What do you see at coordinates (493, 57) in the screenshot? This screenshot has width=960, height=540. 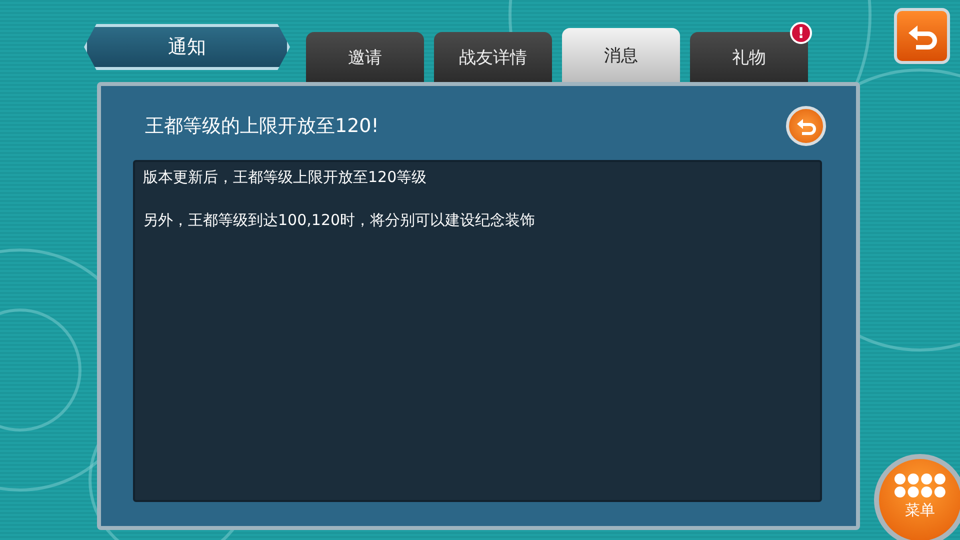 I see `tab: 战友详情` at bounding box center [493, 57].